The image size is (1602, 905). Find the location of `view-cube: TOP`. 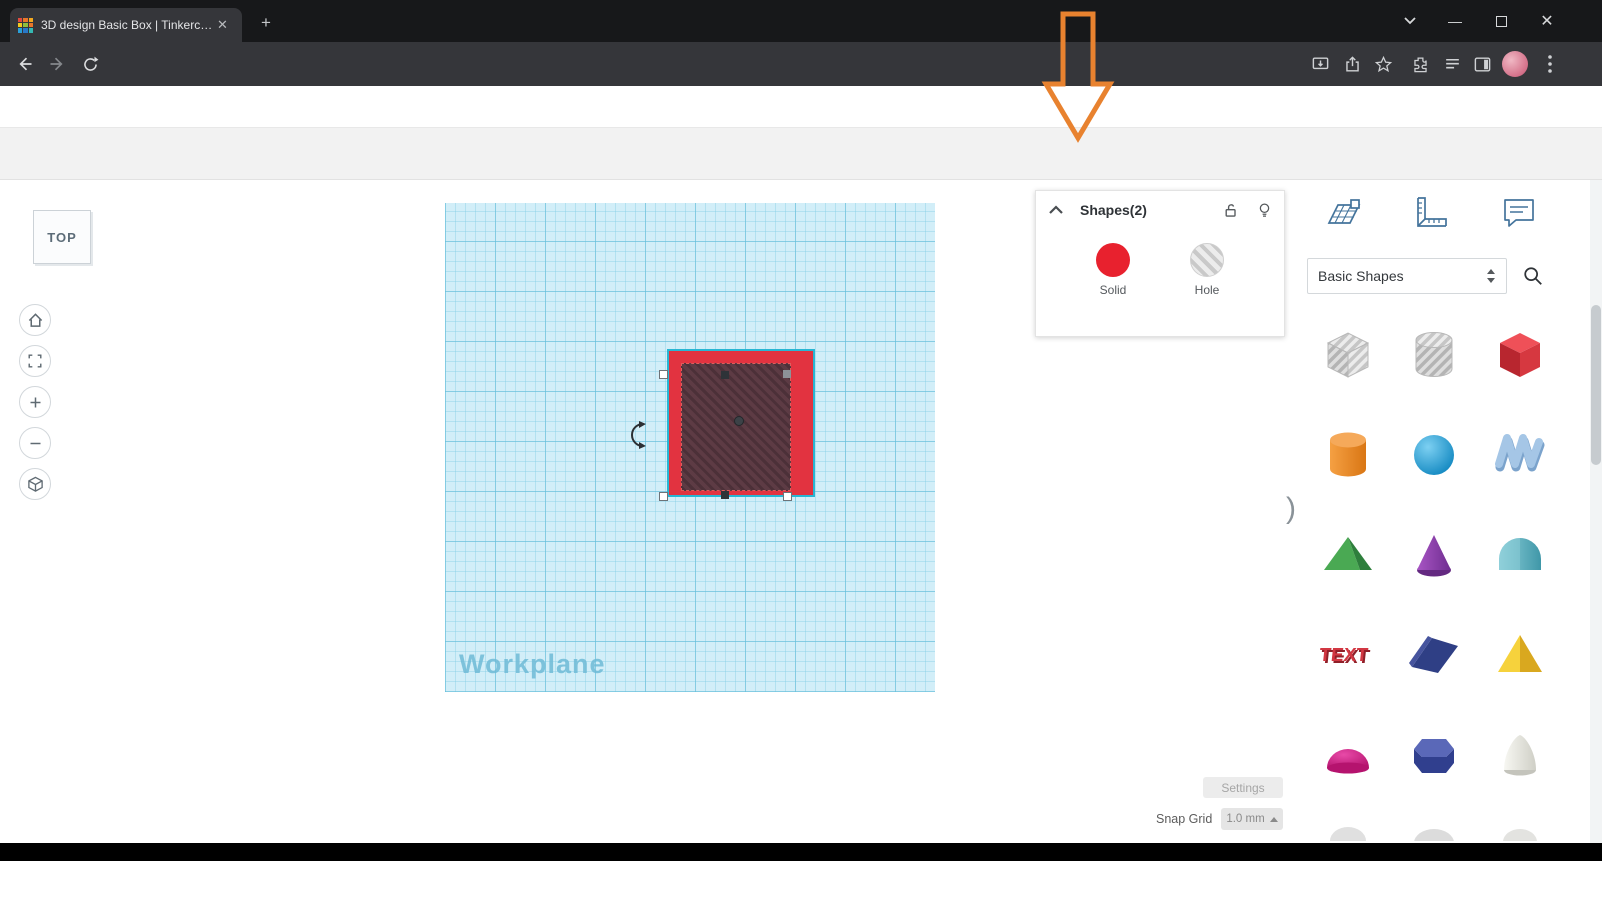

view-cube: TOP is located at coordinates (62, 237).